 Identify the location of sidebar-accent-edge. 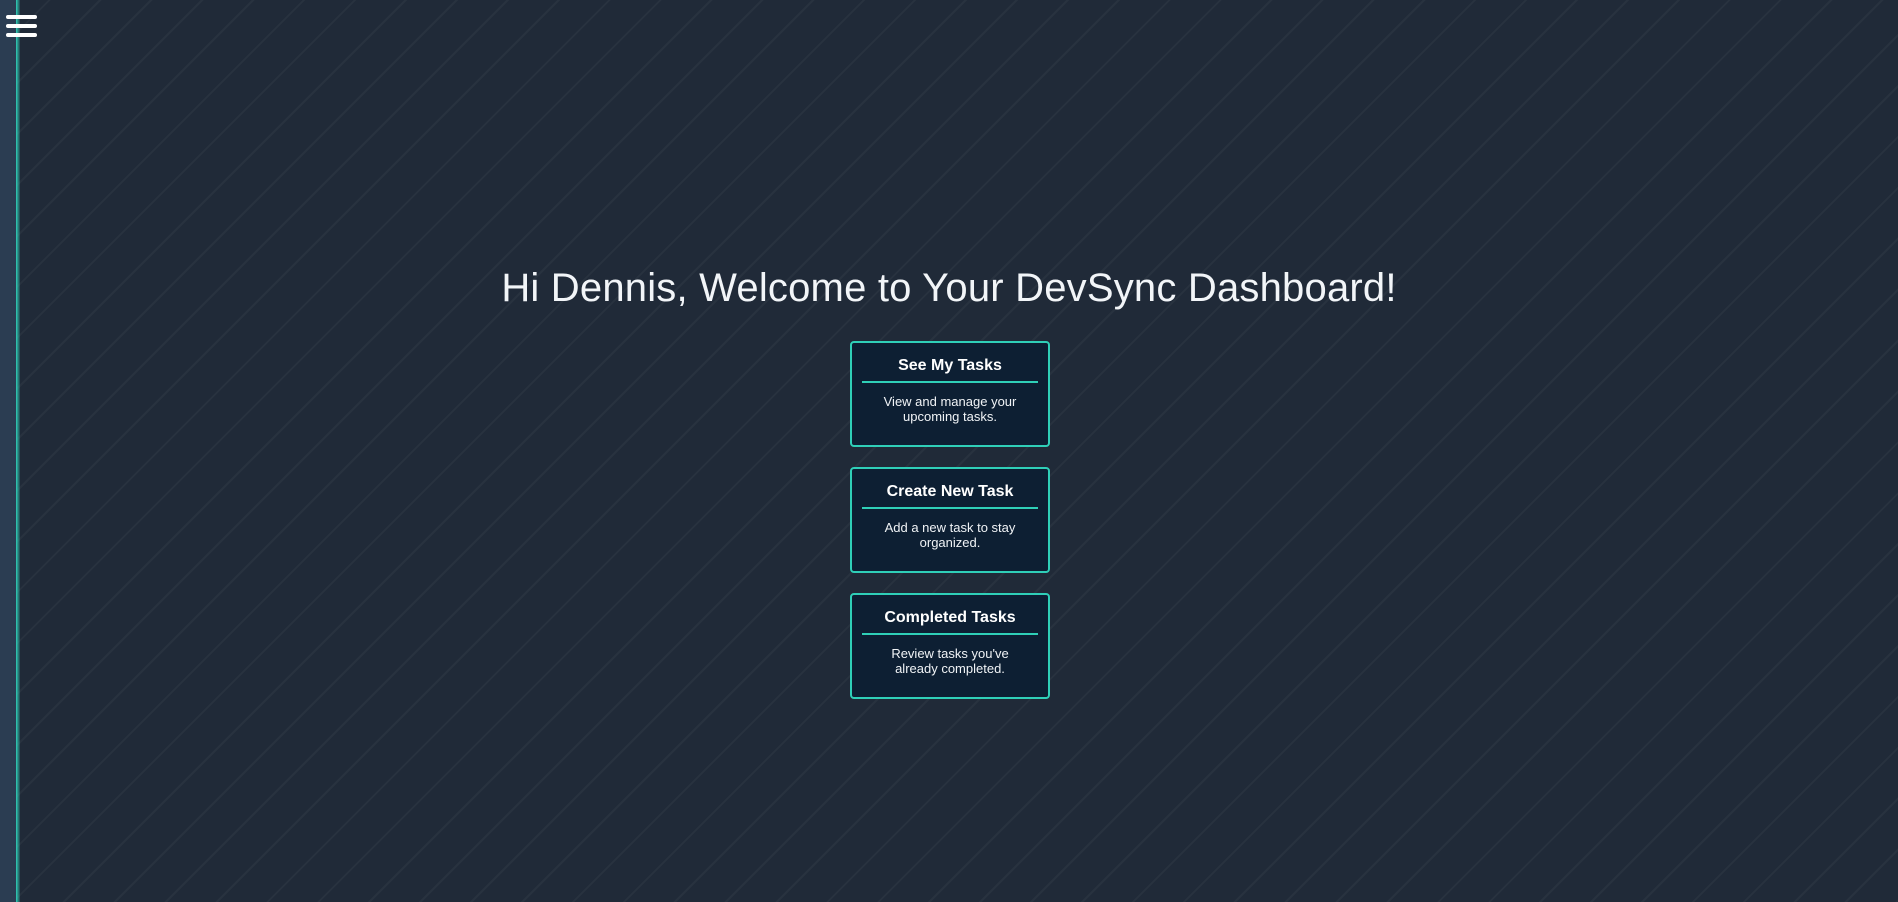
(18, 451).